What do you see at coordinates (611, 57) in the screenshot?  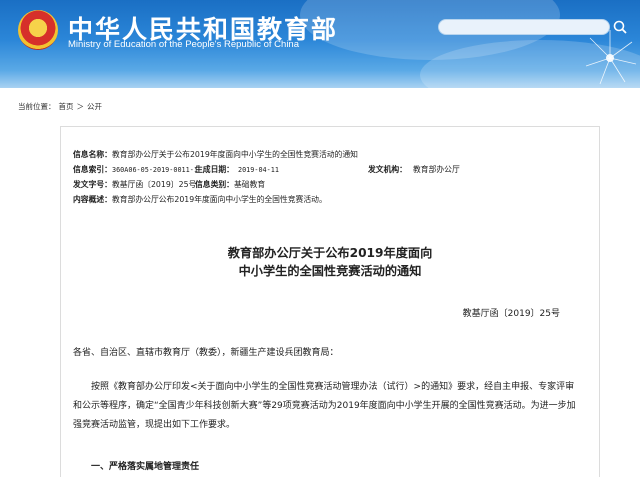 I see `dandelion-decoration-icon` at bounding box center [611, 57].